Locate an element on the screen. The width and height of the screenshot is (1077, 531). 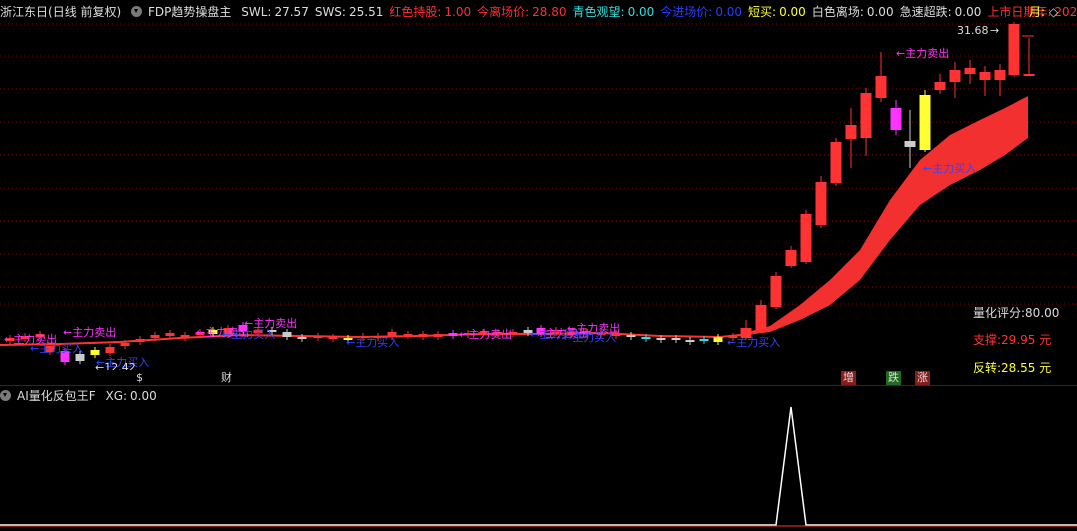
score-value: 80.00 is located at coordinates (1042, 313).